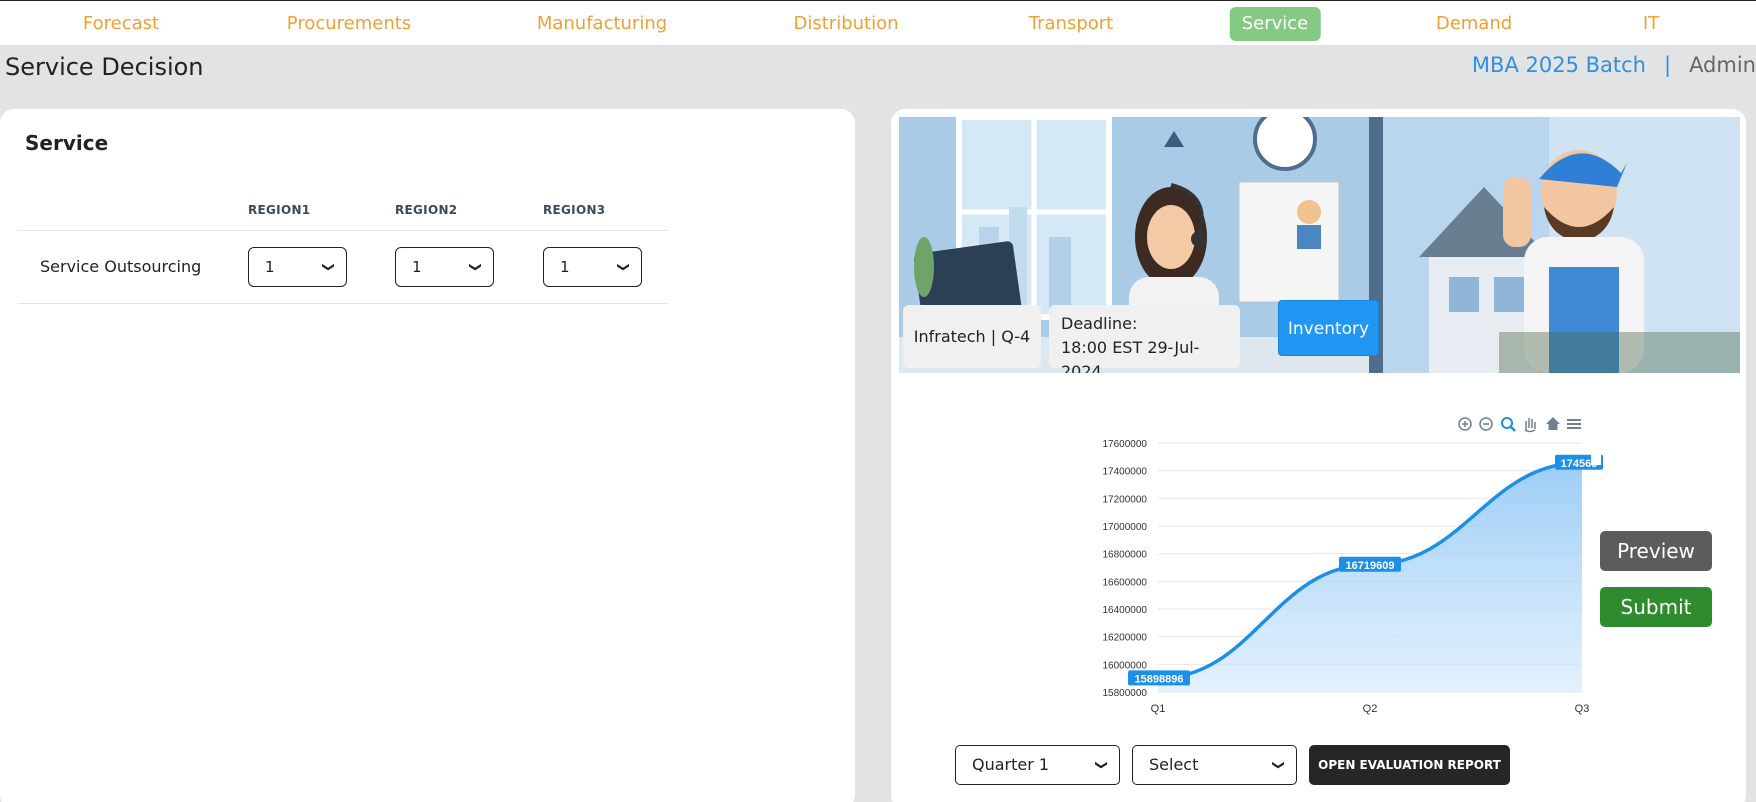 The width and height of the screenshot is (1756, 802). Describe the element at coordinates (1125, 555) in the screenshot. I see `y-tick-label: 16800000` at that location.